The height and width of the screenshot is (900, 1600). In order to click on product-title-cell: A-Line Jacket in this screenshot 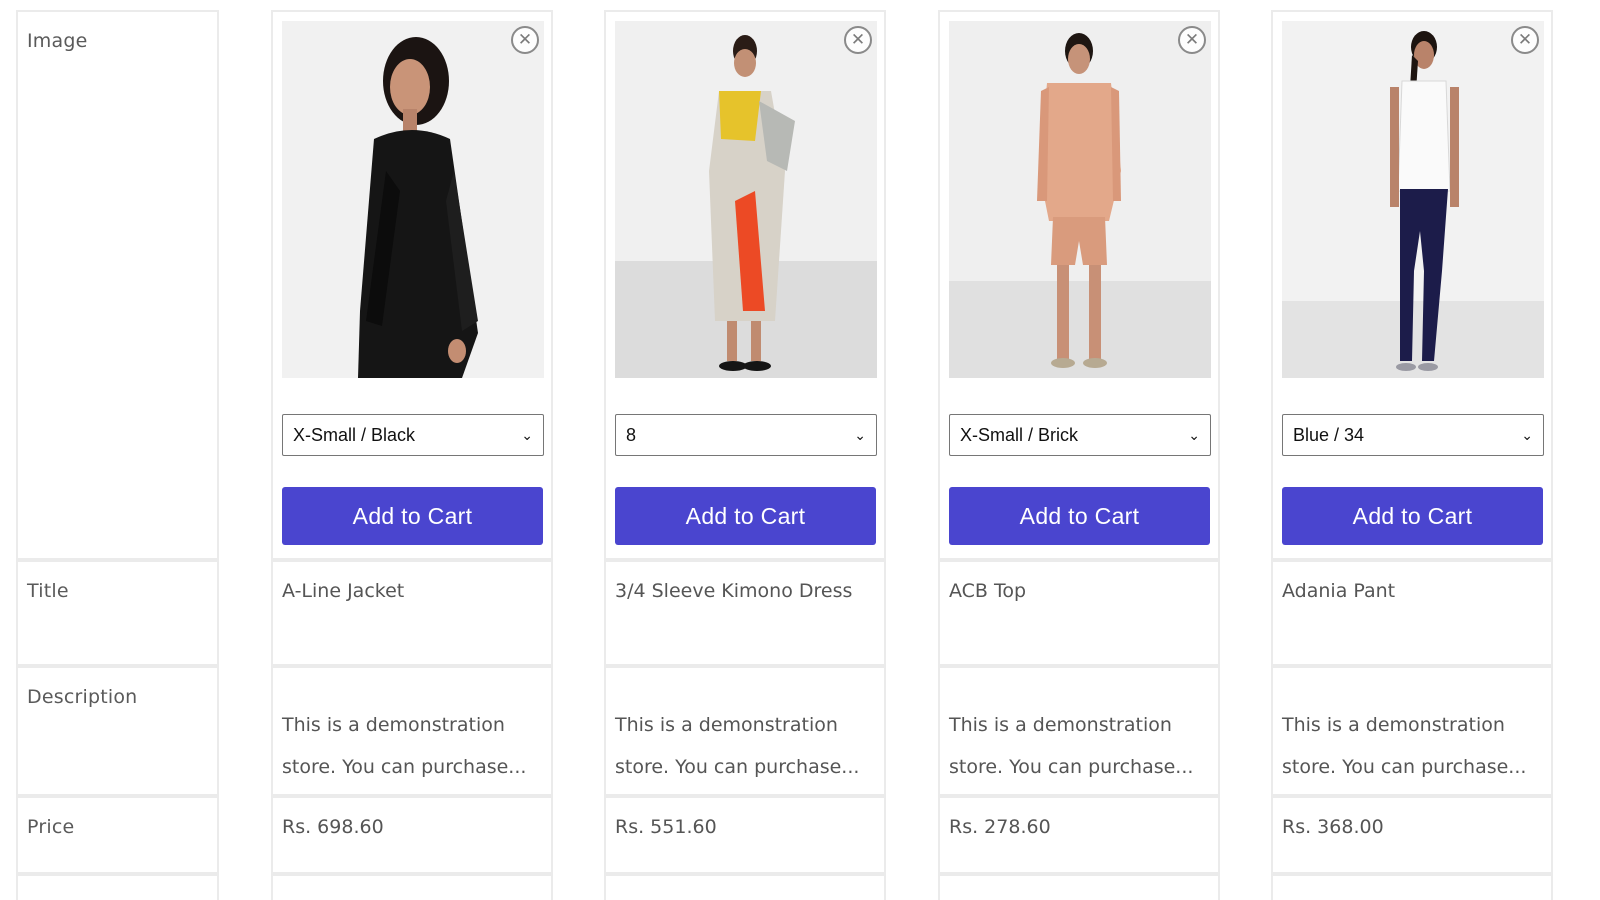, I will do `click(412, 613)`.